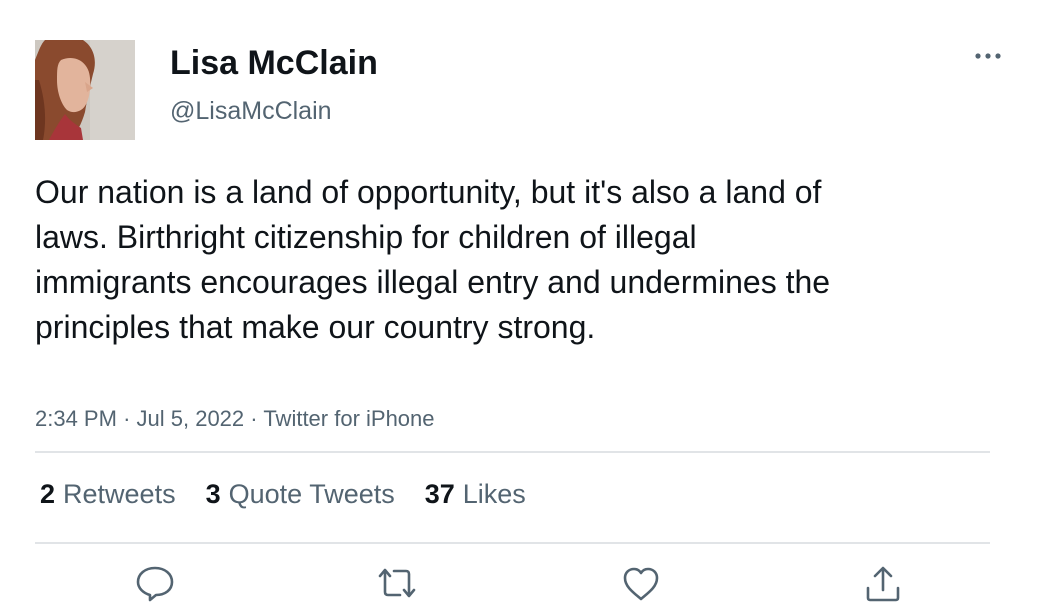 The width and height of the screenshot is (1050, 615). I want to click on likes-stat: 37 Likes, so click(475, 494).